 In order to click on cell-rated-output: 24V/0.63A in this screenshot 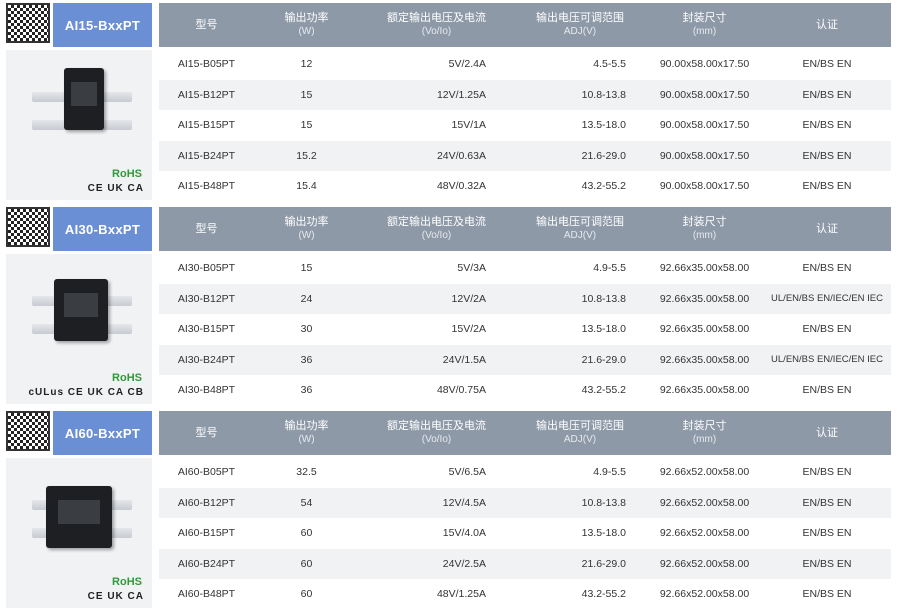, I will do `click(461, 155)`.